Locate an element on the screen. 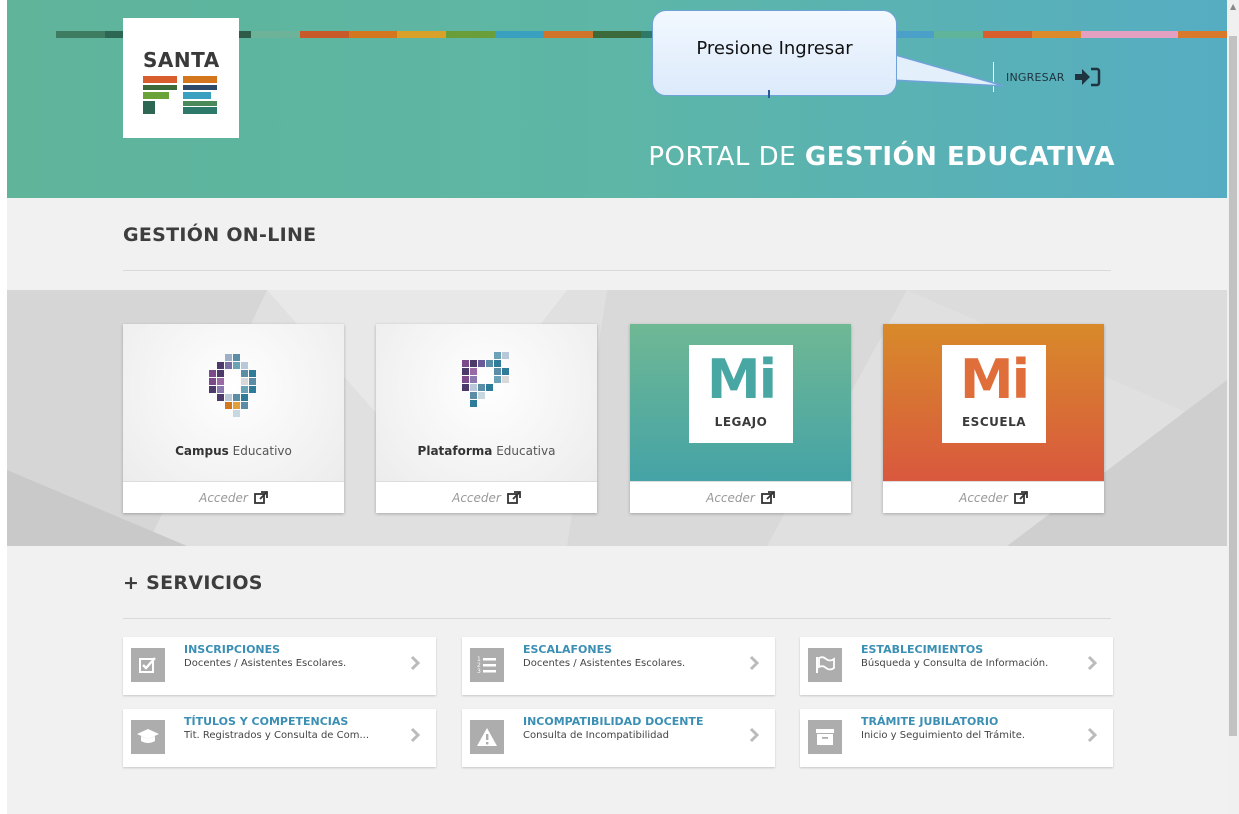 The image size is (1239, 814). mi-legajo-logo: Mi LEGAJO is located at coordinates (741, 394).